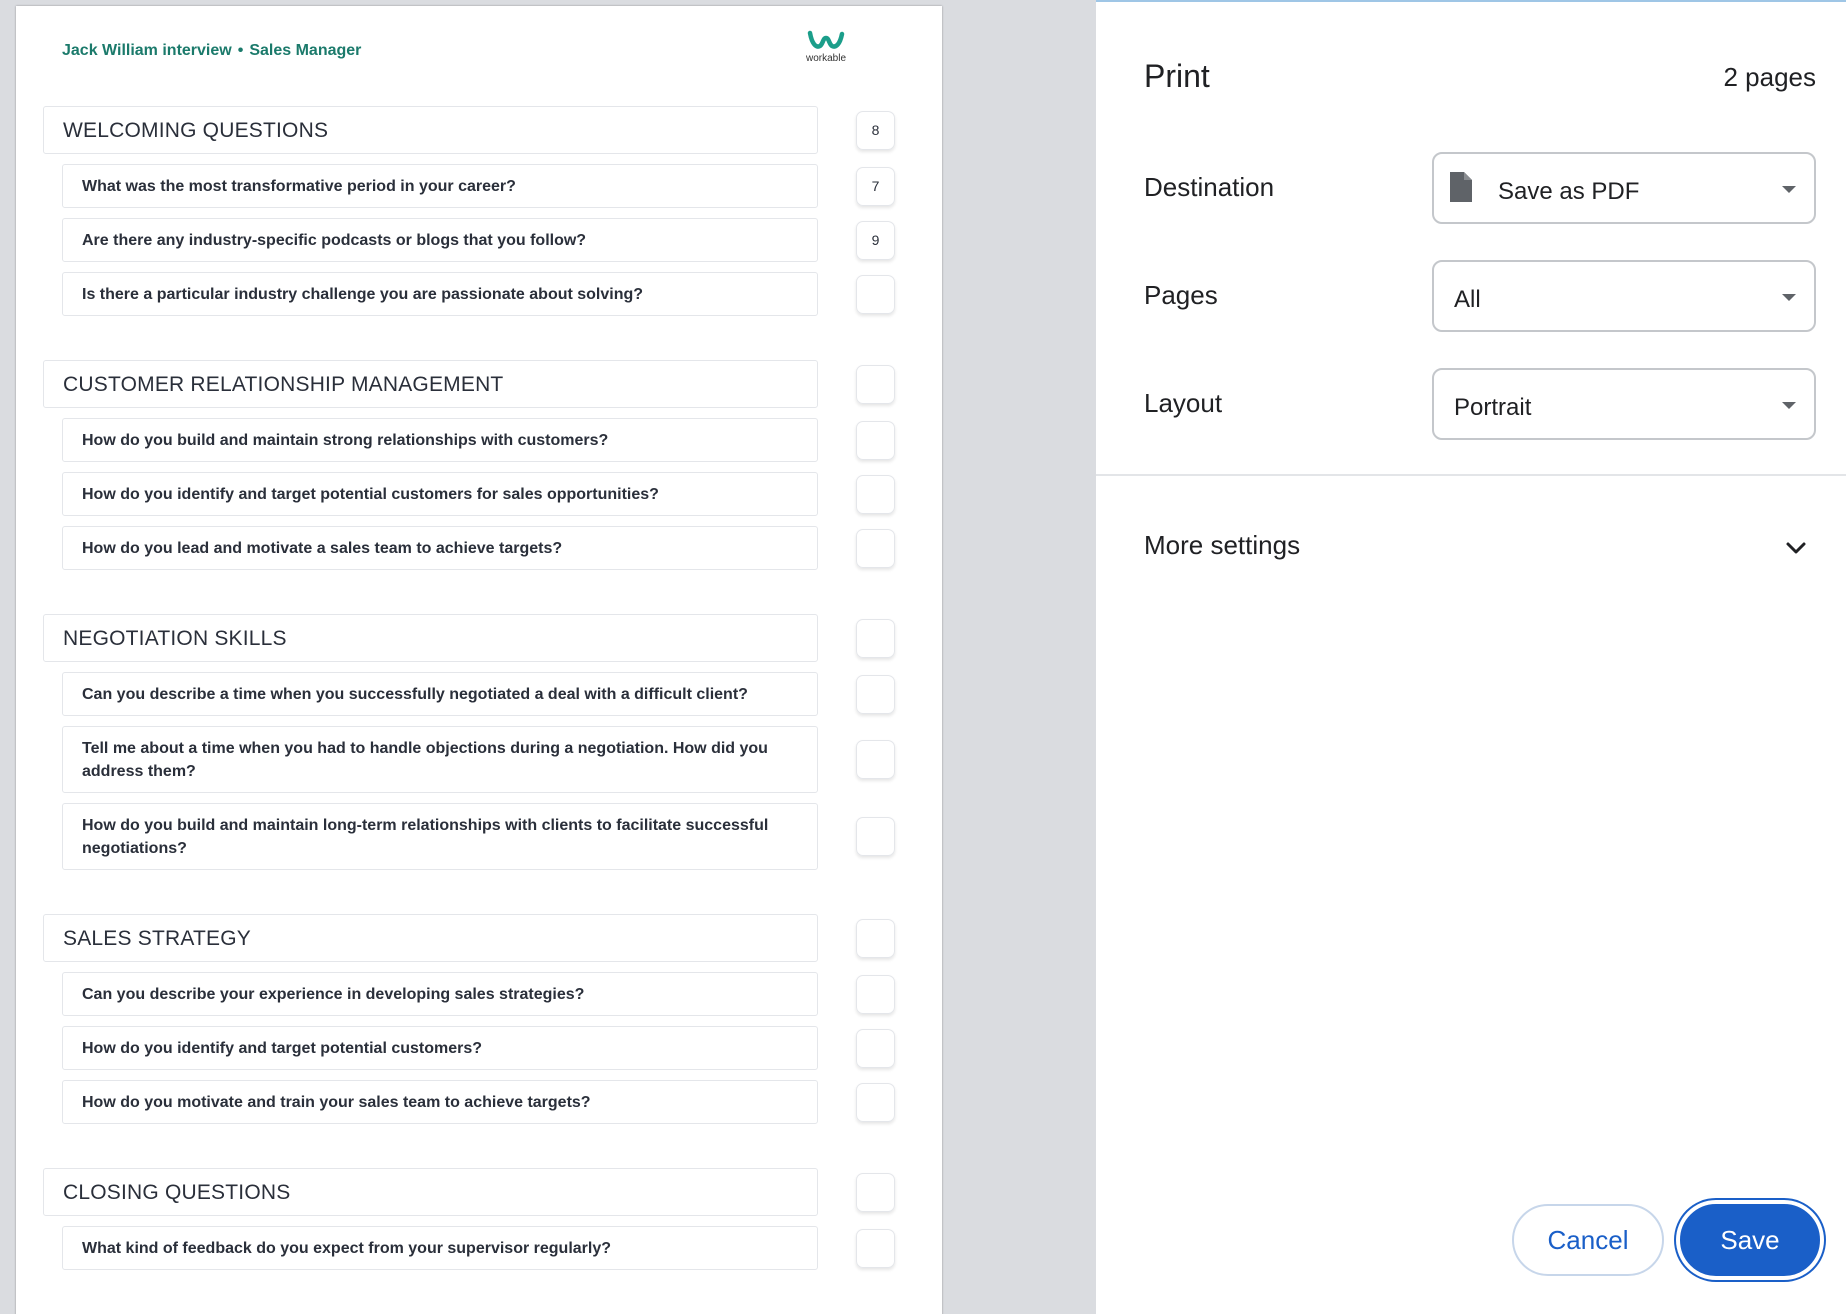 The height and width of the screenshot is (1314, 1846). What do you see at coordinates (1493, 407) in the screenshot?
I see `layout-value: Portrait` at bounding box center [1493, 407].